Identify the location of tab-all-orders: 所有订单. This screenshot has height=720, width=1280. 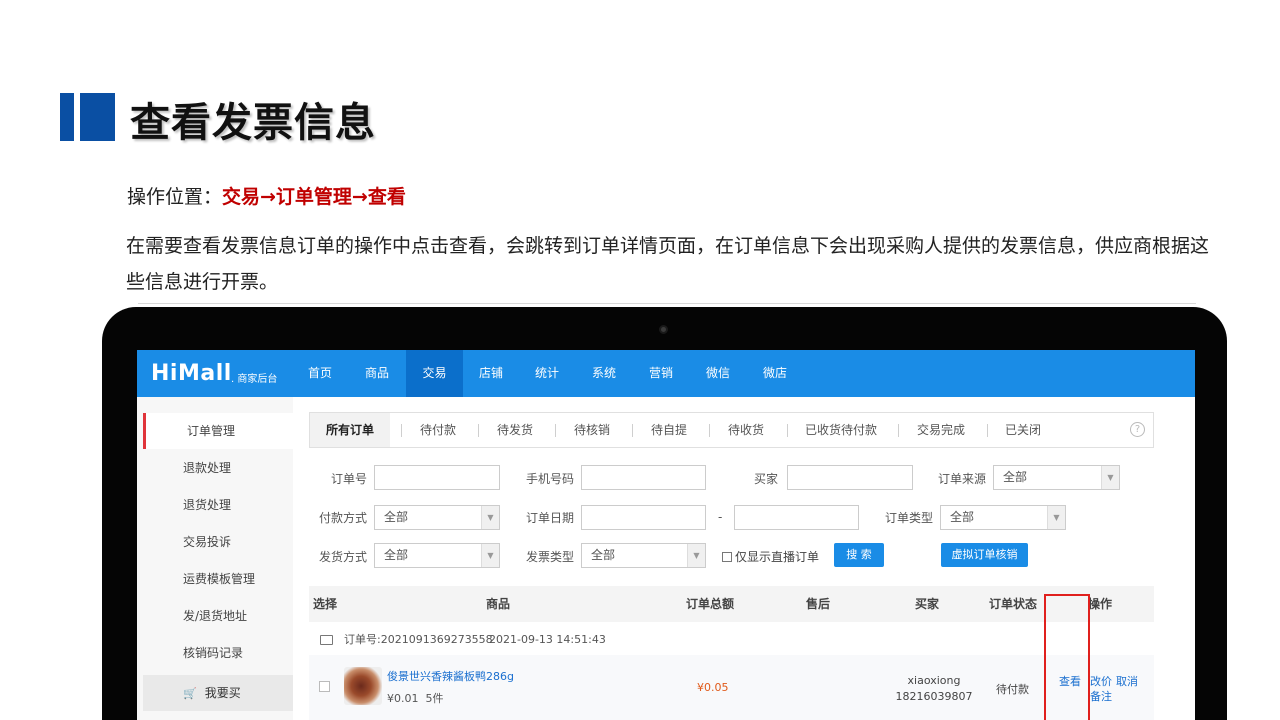
(350, 430).